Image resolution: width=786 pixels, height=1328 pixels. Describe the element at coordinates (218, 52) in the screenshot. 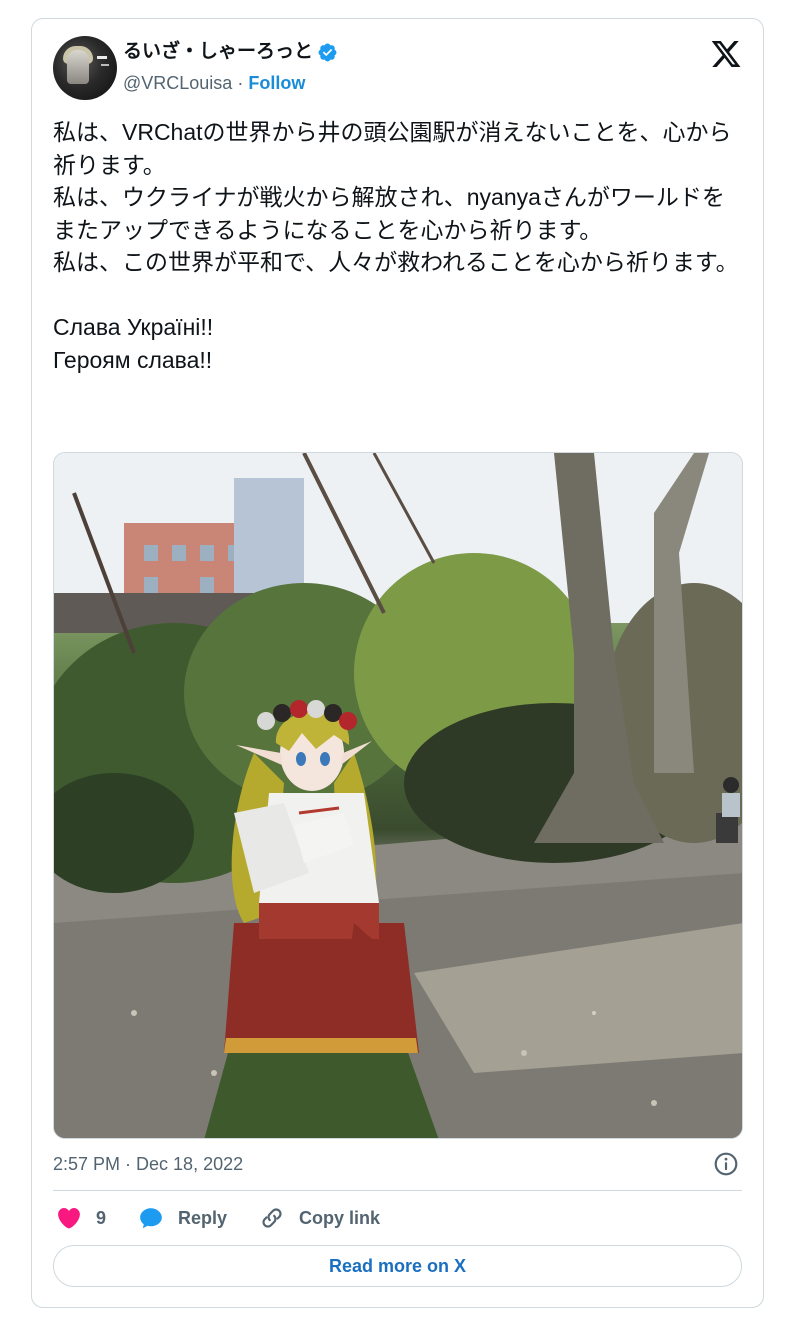

I see `author-display-name: るいざ・しゃーろっと` at that location.